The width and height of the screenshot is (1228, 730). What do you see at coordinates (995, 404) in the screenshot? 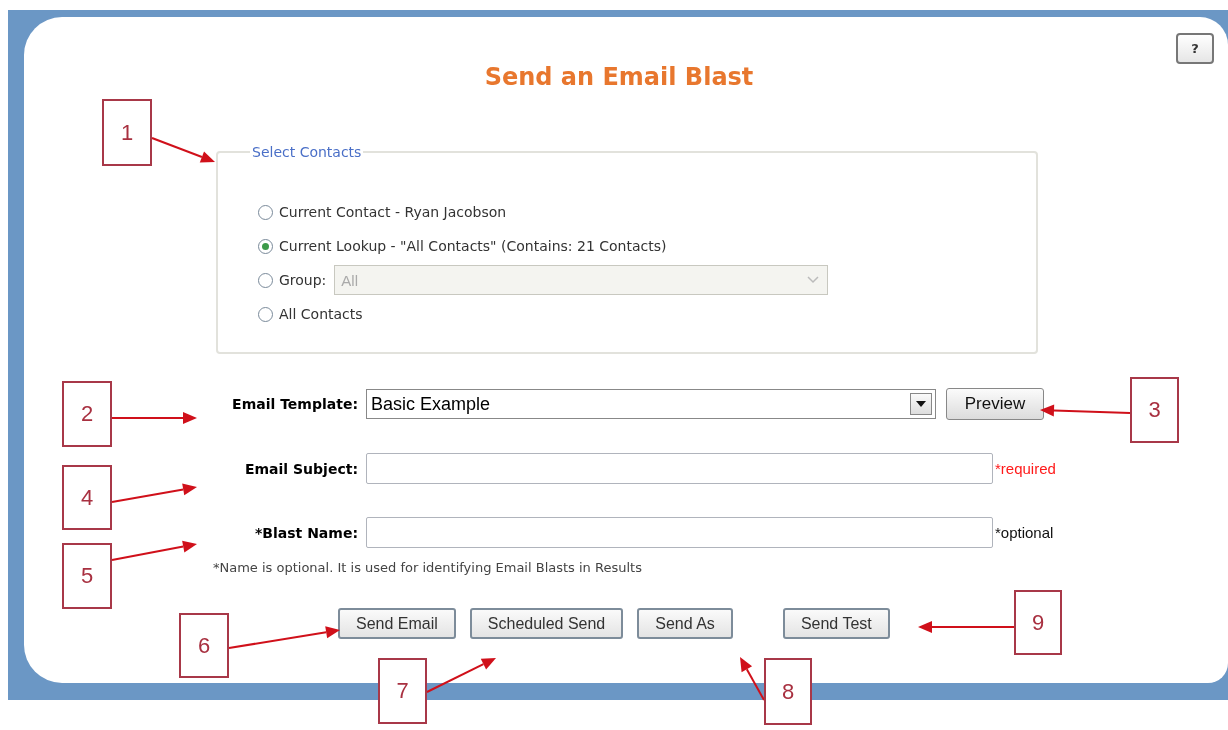
I see `preview-button: Preview` at bounding box center [995, 404].